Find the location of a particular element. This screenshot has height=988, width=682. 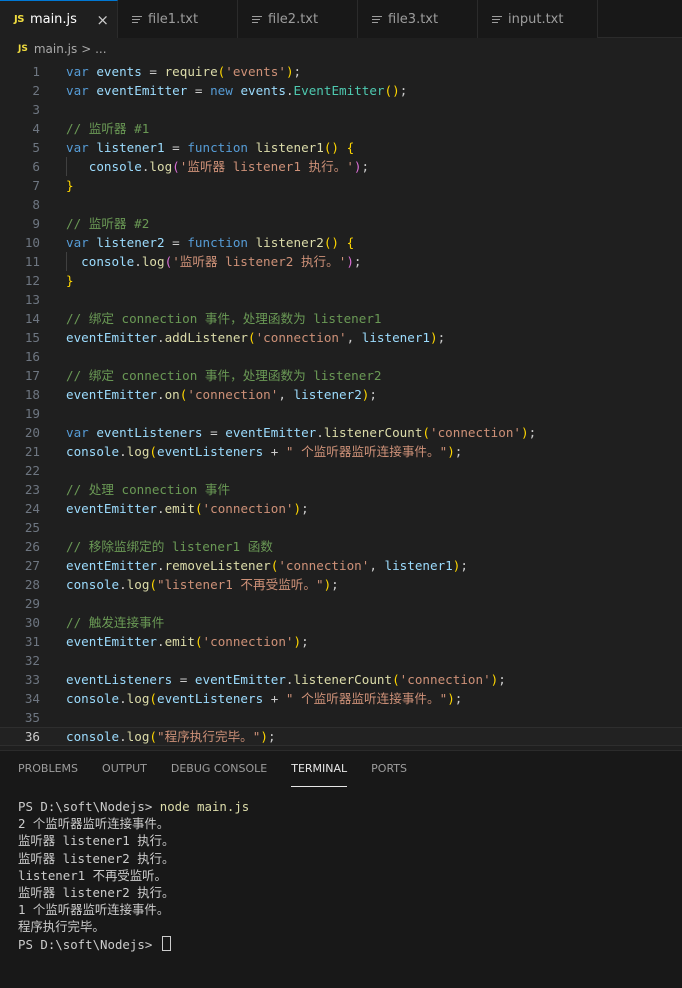

code-token: addListener is located at coordinates (206, 337).